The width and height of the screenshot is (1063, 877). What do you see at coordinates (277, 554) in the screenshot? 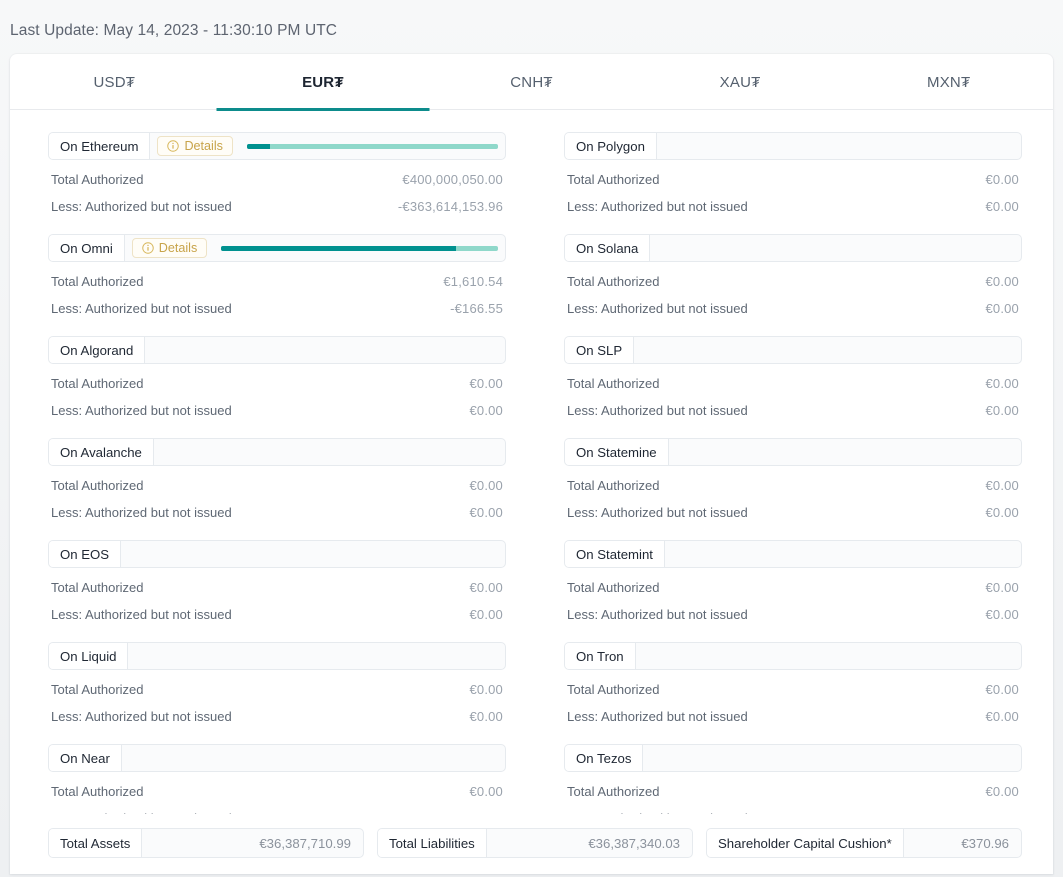
I see `chain-header: On EOS` at bounding box center [277, 554].